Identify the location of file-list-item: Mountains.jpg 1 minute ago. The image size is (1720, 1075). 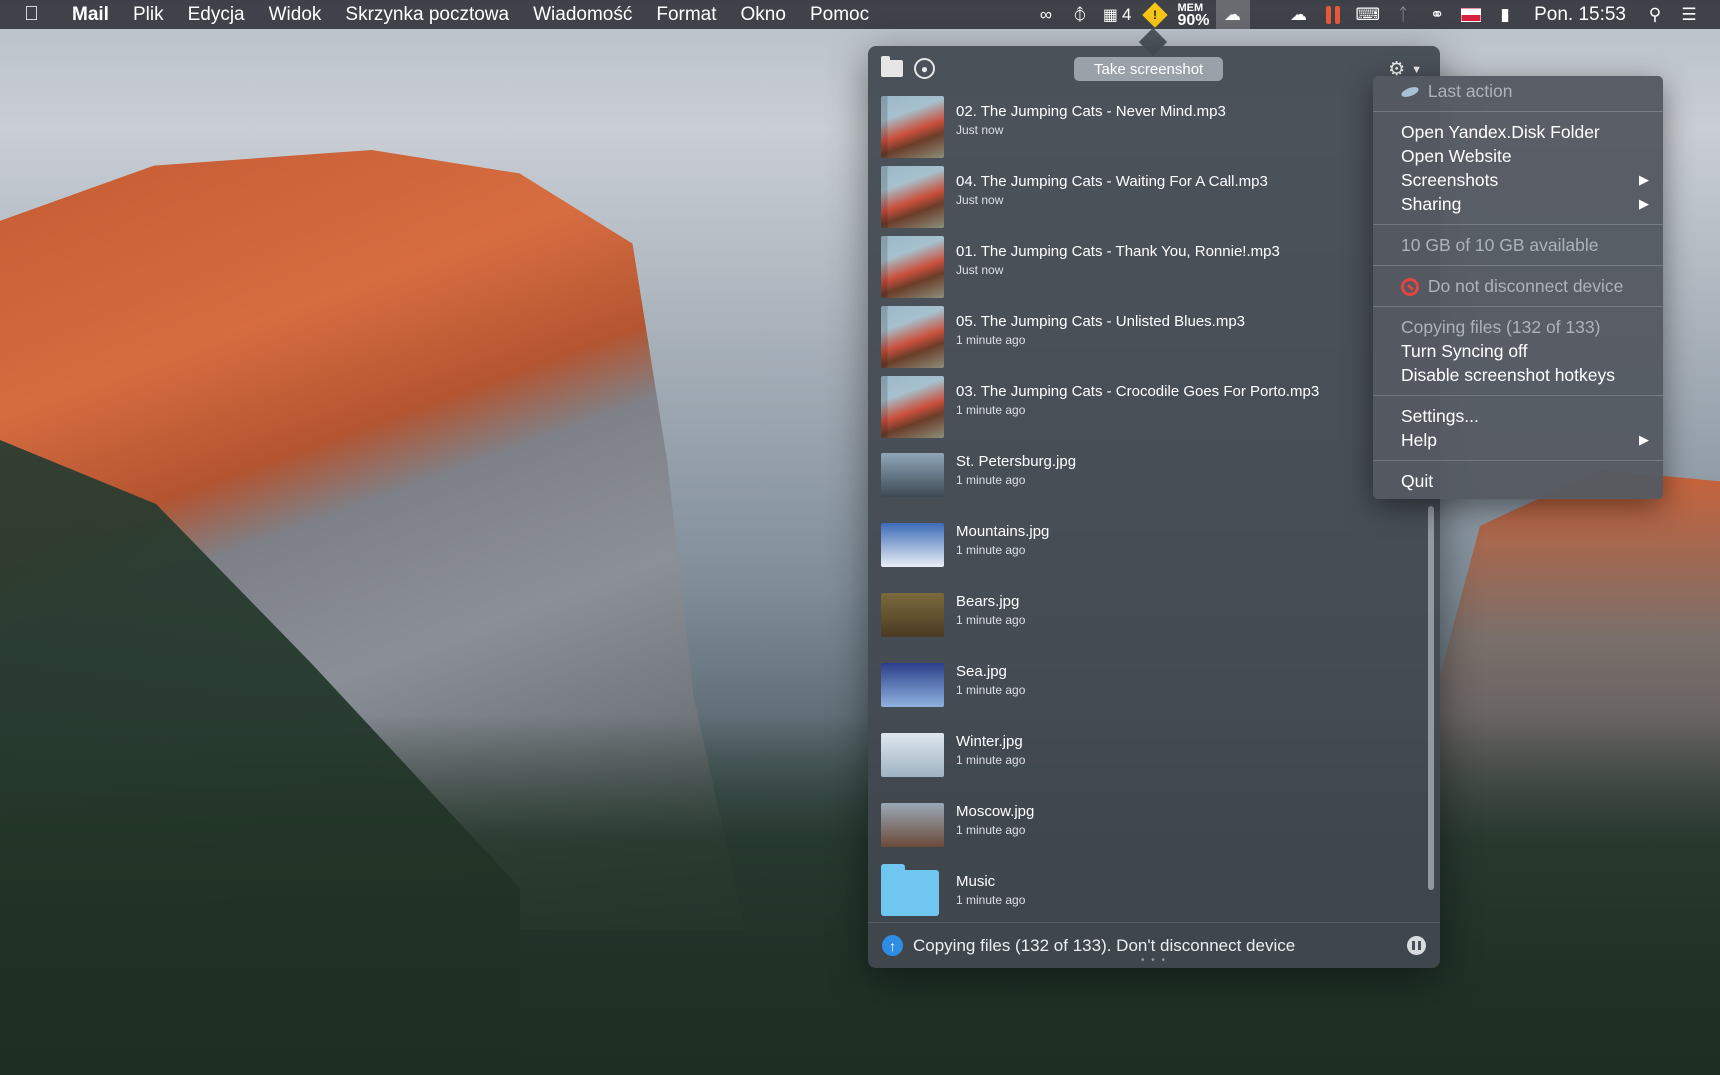
(1146, 546).